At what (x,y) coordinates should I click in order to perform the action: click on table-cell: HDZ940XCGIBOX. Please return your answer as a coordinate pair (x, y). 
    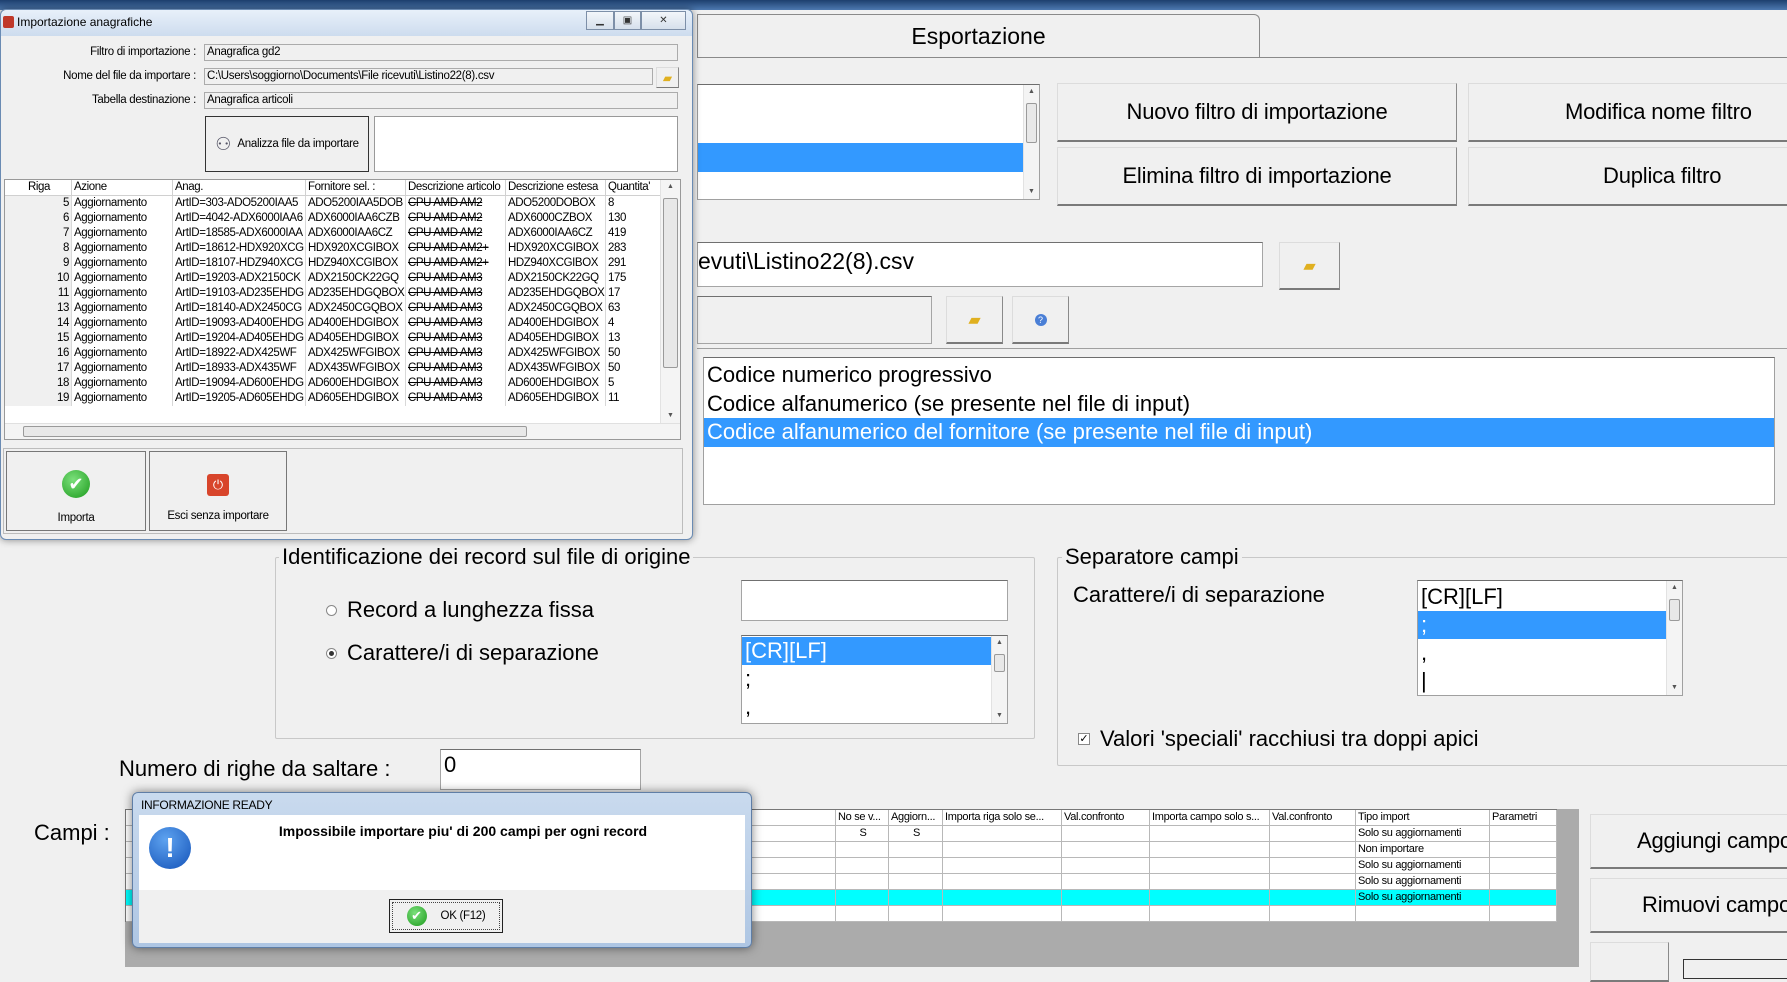
    Looking at the image, I should click on (356, 263).